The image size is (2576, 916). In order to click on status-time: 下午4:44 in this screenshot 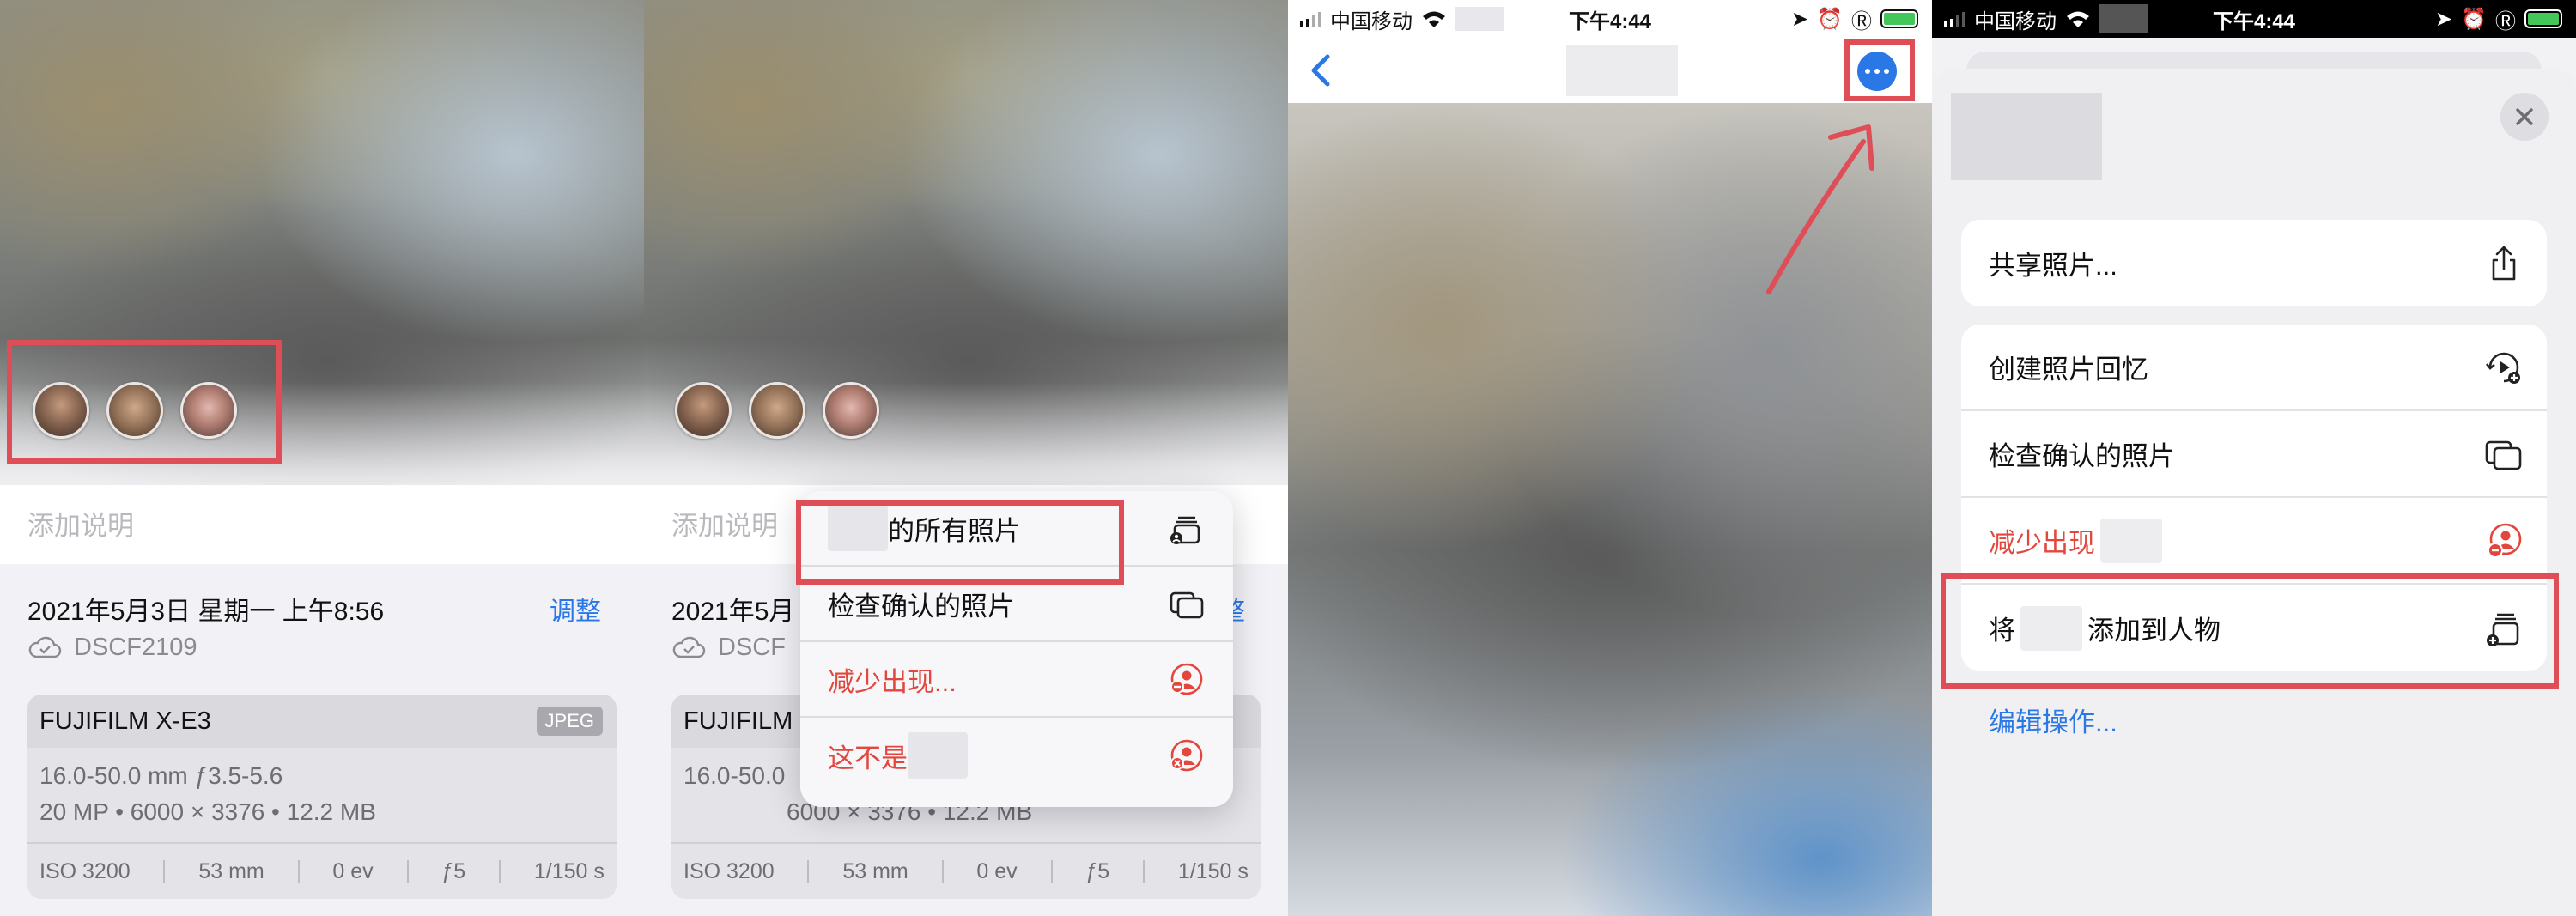, I will do `click(1610, 21)`.